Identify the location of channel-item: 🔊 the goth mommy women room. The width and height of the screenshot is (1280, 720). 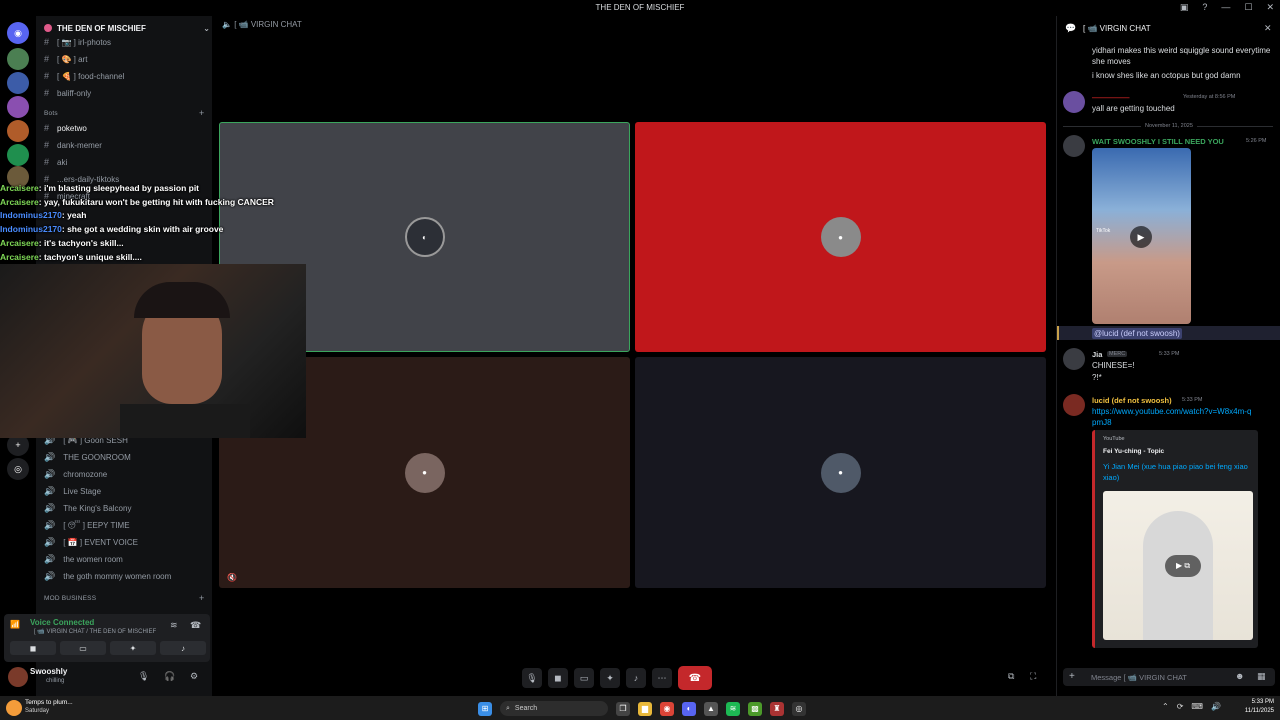
(107, 576).